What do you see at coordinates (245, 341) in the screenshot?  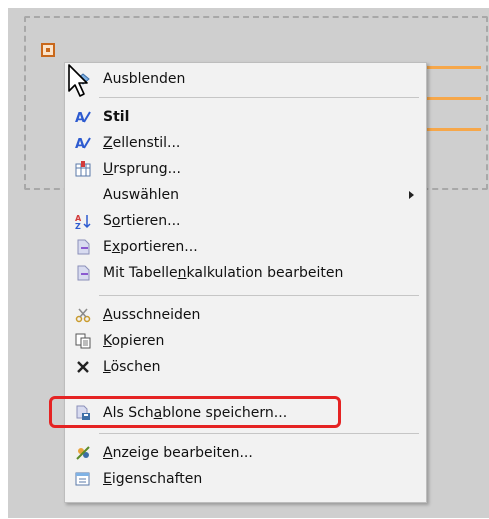 I see `menu-item-copy: Kopieren` at bounding box center [245, 341].